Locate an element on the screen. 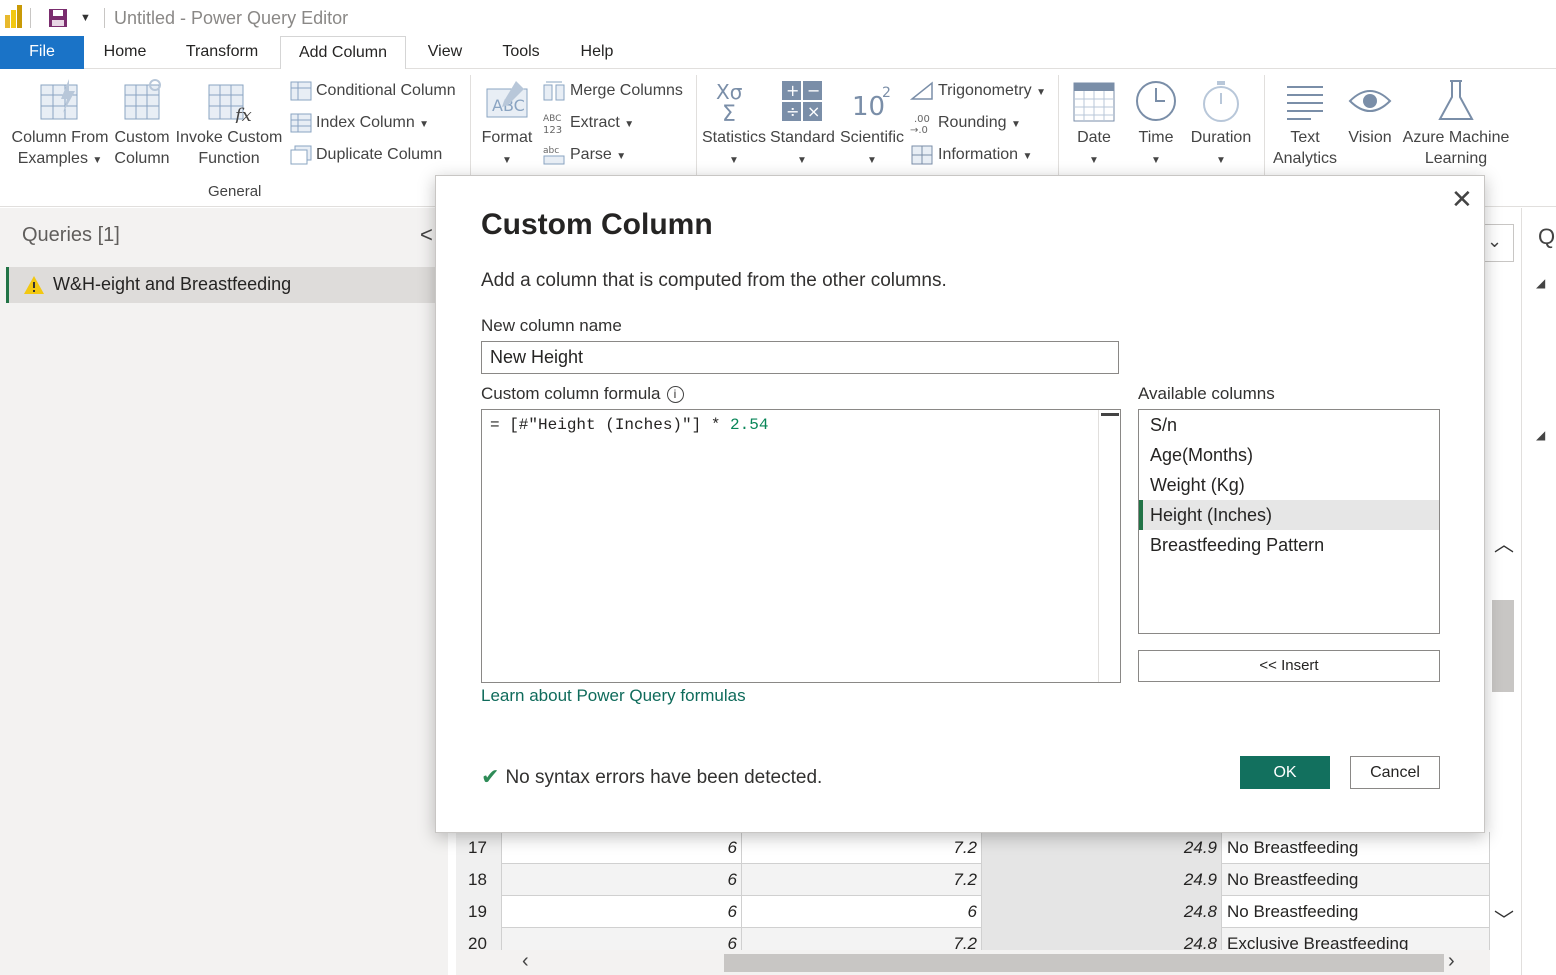 The image size is (1556, 975). invoke-custom-function-button: fx Invoke Custom Function is located at coordinates (229, 124).